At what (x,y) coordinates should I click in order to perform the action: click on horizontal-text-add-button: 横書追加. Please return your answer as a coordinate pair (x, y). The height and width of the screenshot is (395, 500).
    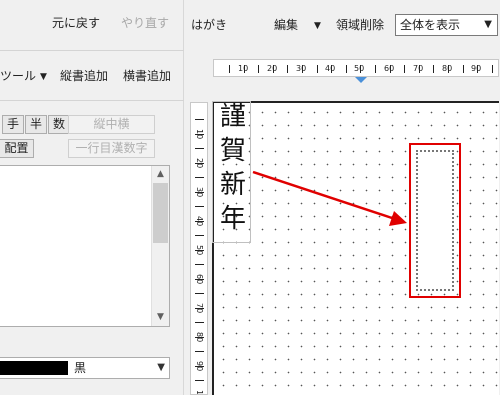
    Looking at the image, I should click on (147, 76).